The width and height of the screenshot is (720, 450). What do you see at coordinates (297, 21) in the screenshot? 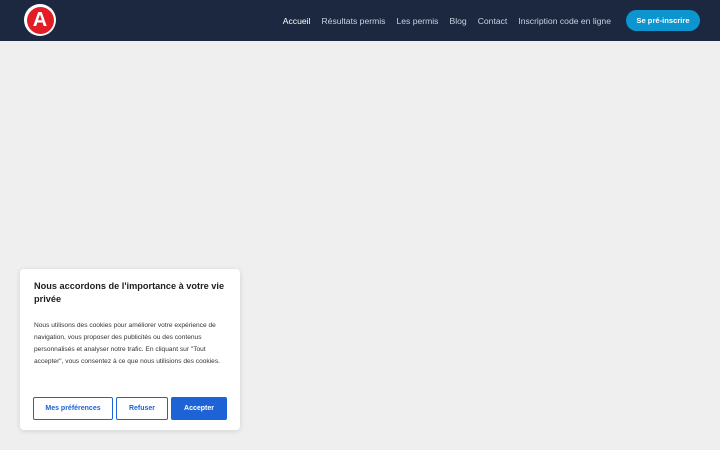
I see `nav-item-accueil: Accueil` at bounding box center [297, 21].